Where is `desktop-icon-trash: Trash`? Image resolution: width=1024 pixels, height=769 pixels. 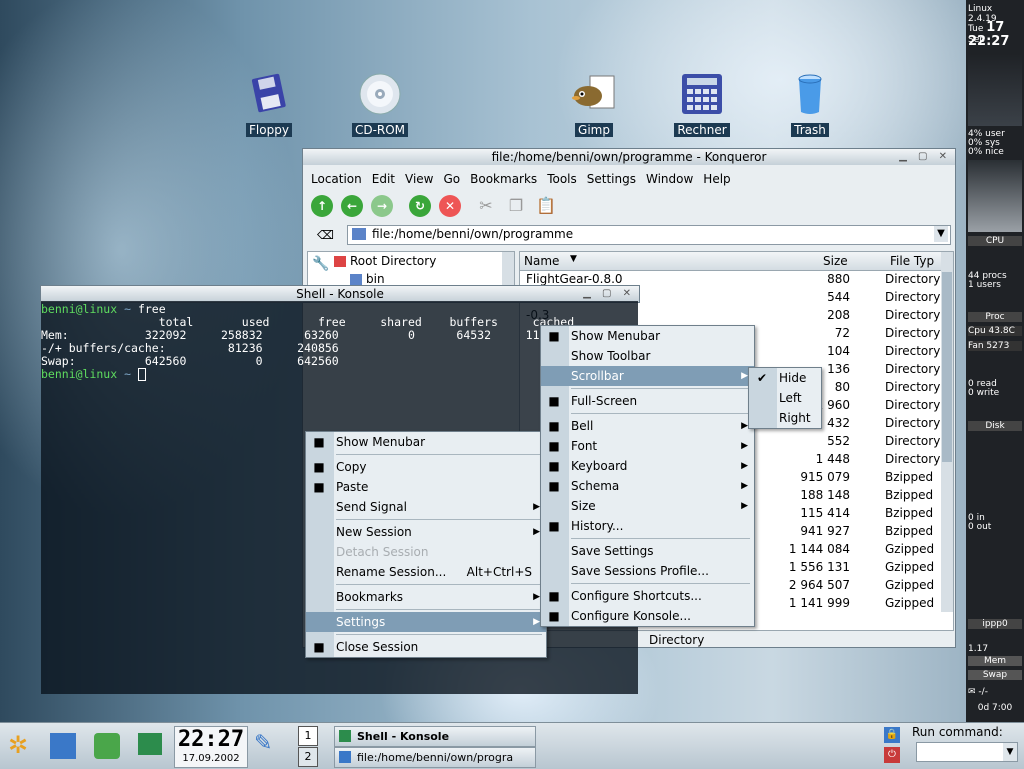 desktop-icon-trash: Trash is located at coordinates (810, 103).